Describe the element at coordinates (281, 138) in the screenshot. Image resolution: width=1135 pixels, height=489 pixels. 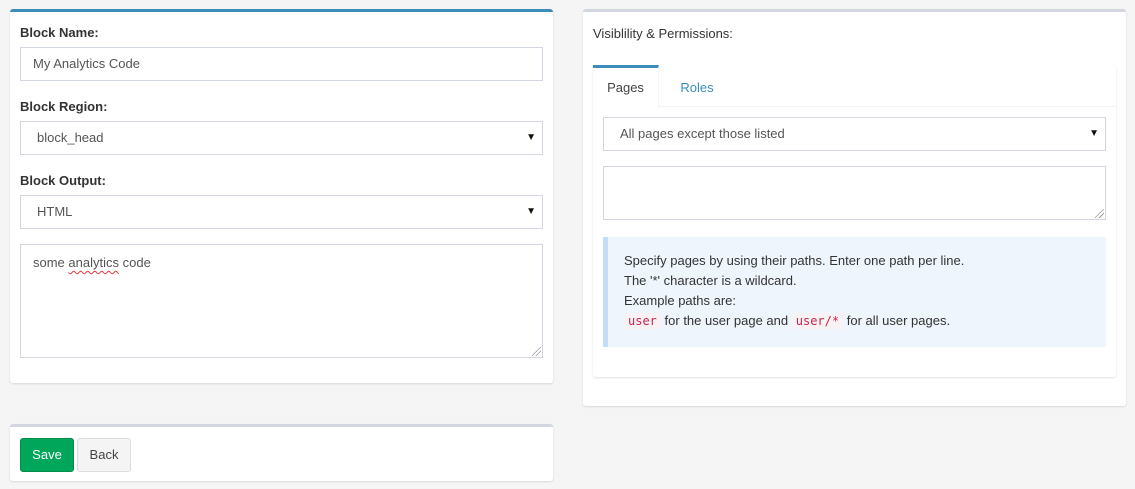
I see `block-region-select: block_head ▼` at that location.